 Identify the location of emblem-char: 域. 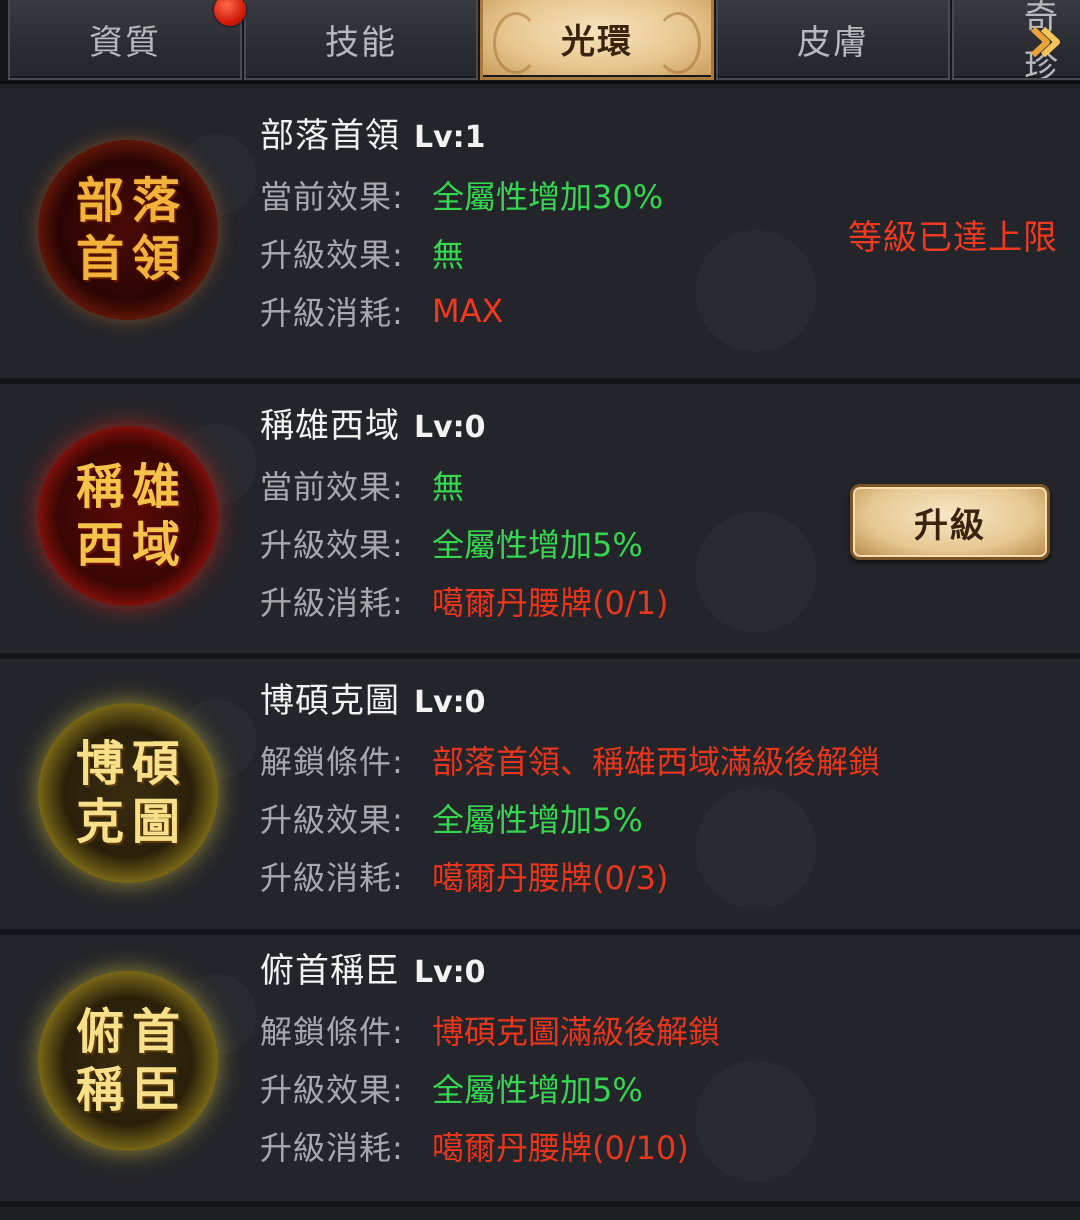
(155, 545).